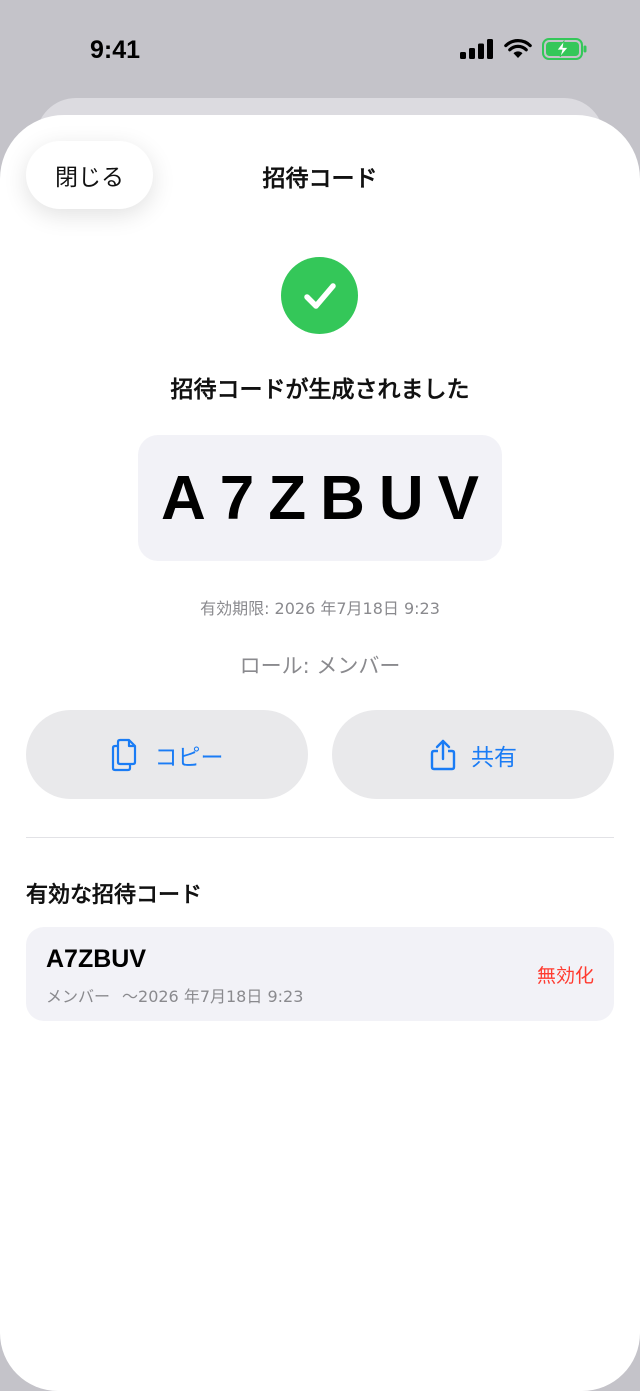  Describe the element at coordinates (476, 49) in the screenshot. I see `cellular-signal-icon` at that location.